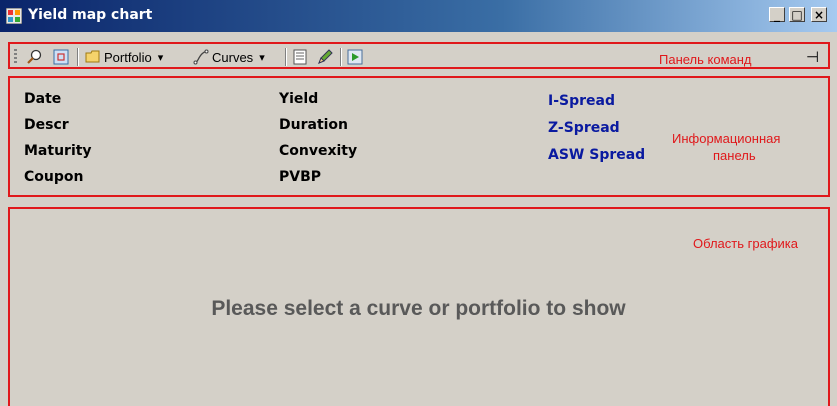  What do you see at coordinates (92, 56) in the screenshot?
I see `folder-icon` at bounding box center [92, 56].